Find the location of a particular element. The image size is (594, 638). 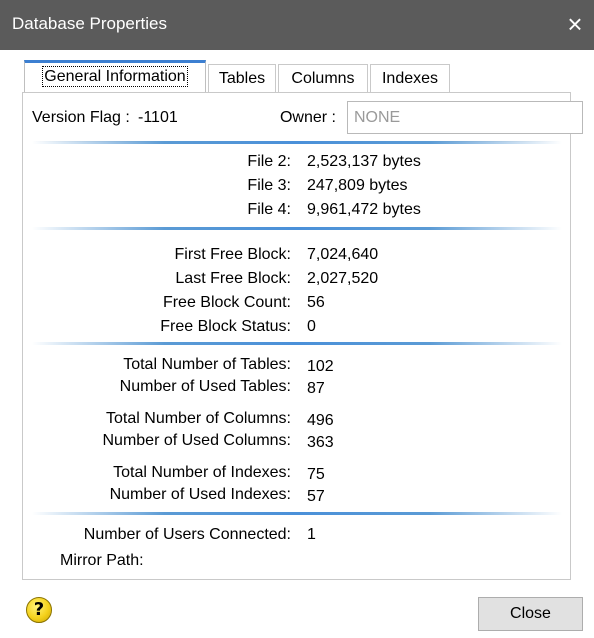

owner-field: NONE is located at coordinates (465, 117).